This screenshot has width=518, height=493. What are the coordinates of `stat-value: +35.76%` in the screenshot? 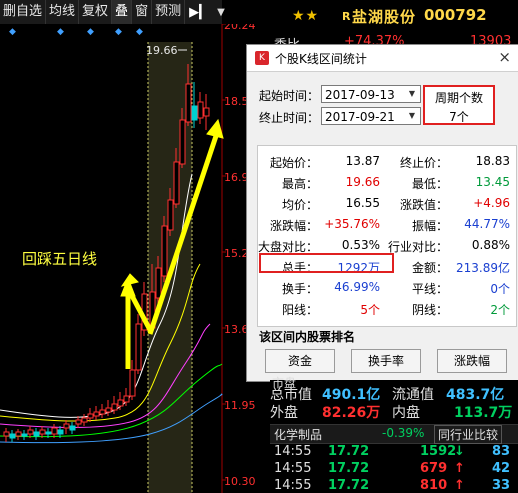 It's located at (352, 224).